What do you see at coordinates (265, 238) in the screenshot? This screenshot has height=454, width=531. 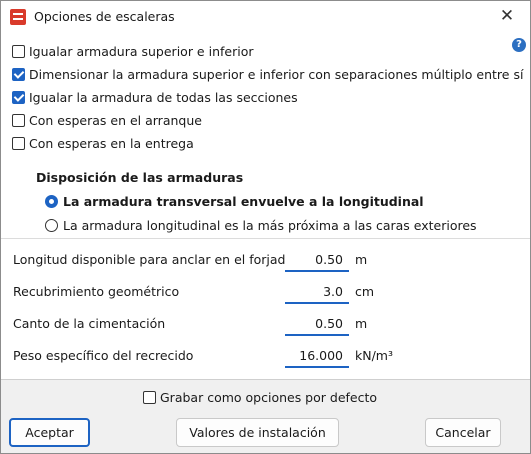 I see `divider` at bounding box center [265, 238].